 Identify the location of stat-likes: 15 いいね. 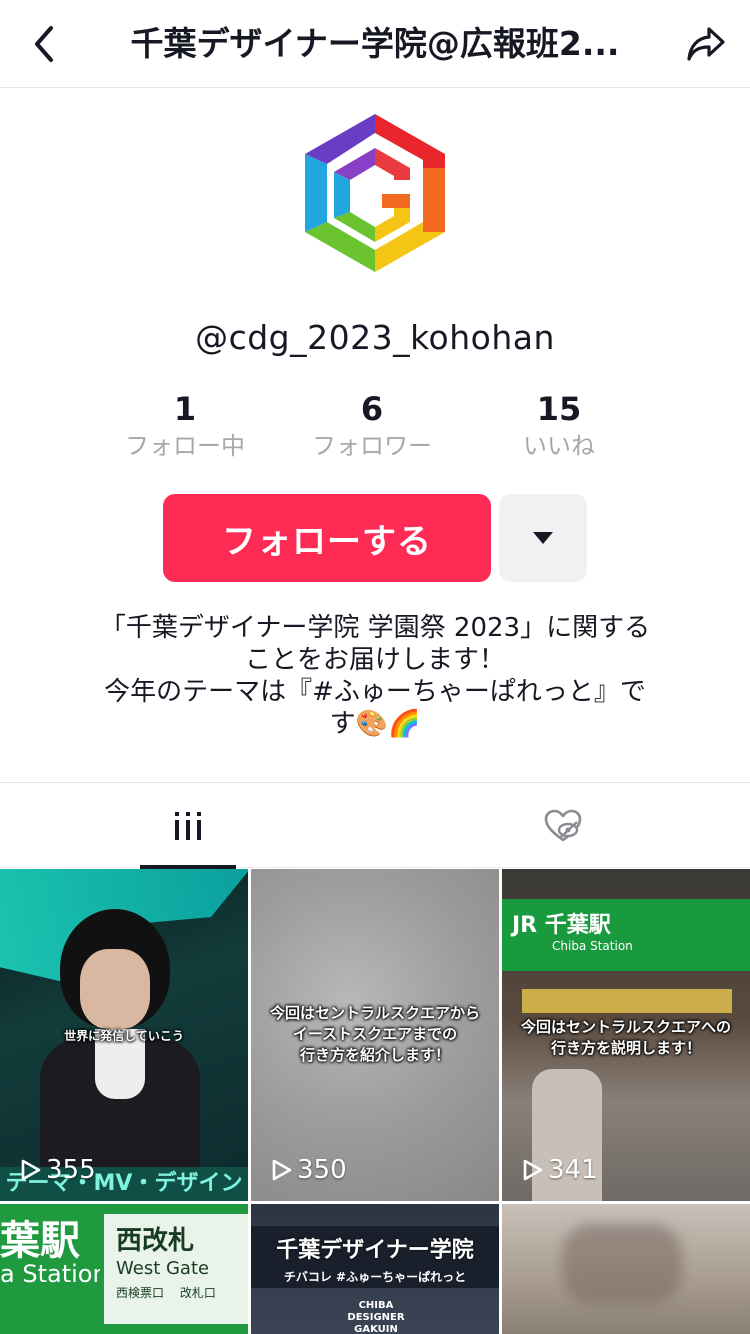
(559, 425).